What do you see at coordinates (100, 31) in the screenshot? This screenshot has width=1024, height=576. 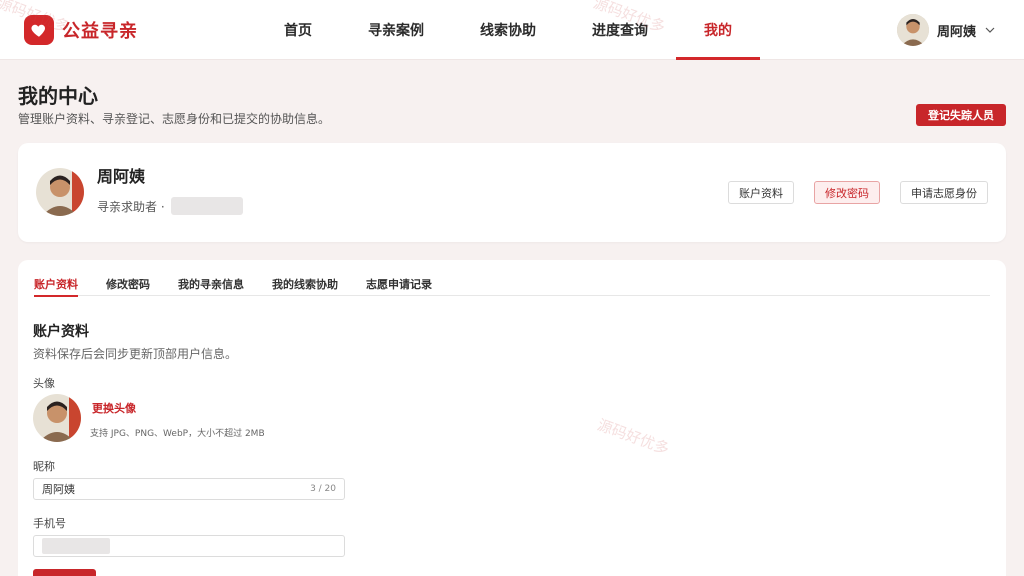 I see `logo-text: 公益寻亲` at bounding box center [100, 31].